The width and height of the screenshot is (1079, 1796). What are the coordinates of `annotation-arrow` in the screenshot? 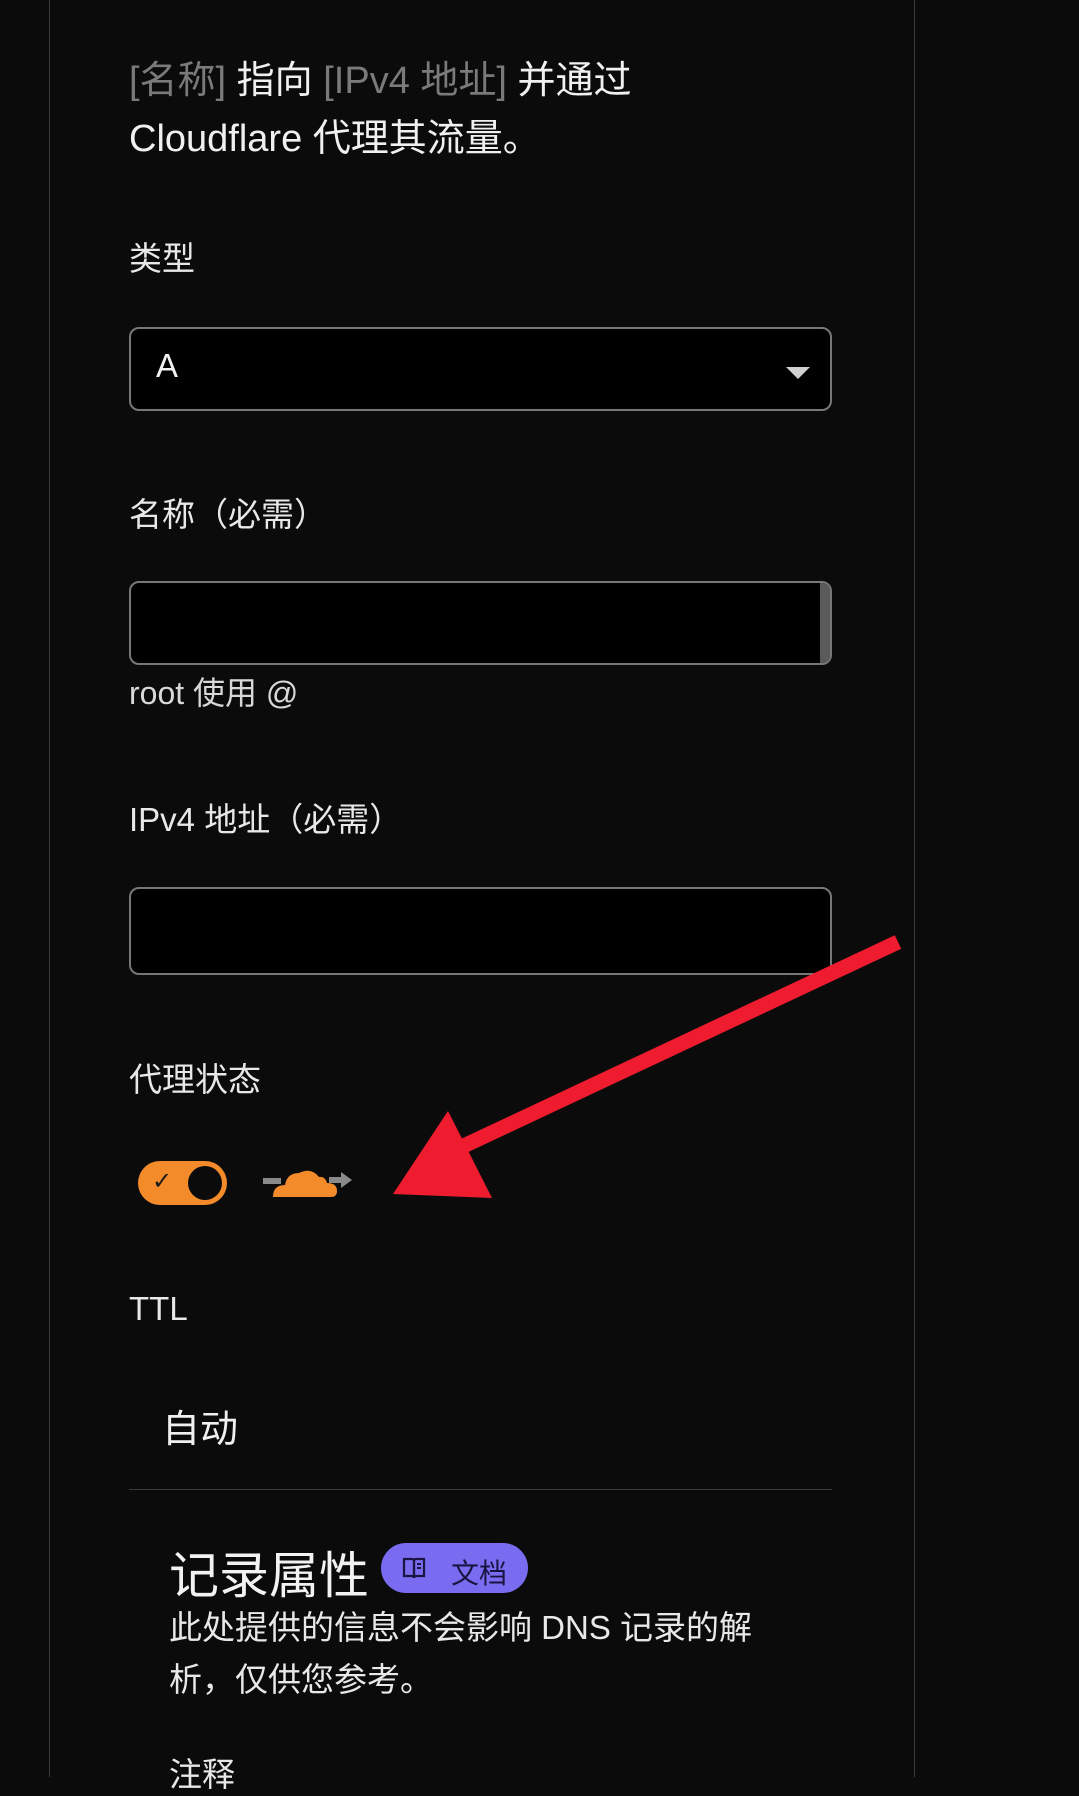 It's located at (647, 1066).